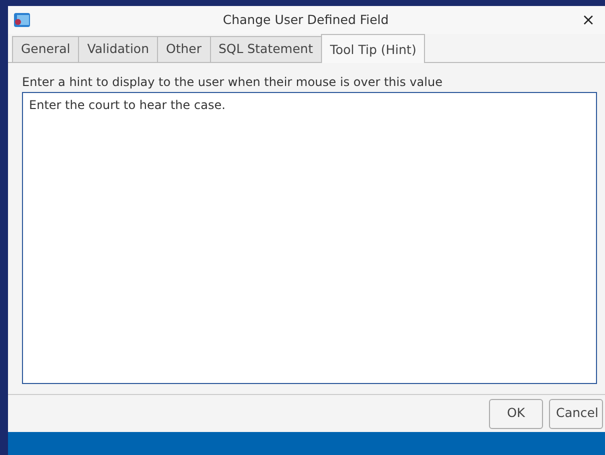  I want to click on tab: Validation, so click(118, 49).